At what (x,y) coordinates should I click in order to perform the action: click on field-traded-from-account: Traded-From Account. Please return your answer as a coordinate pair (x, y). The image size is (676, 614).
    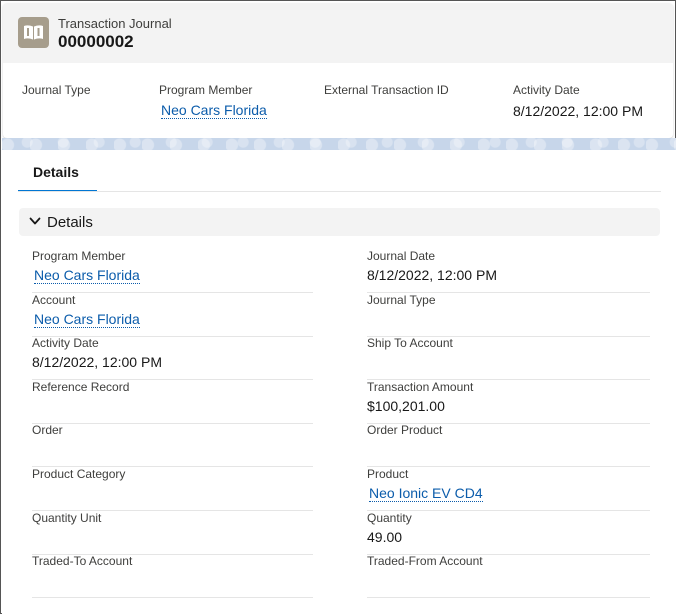
    Looking at the image, I should click on (508, 576).